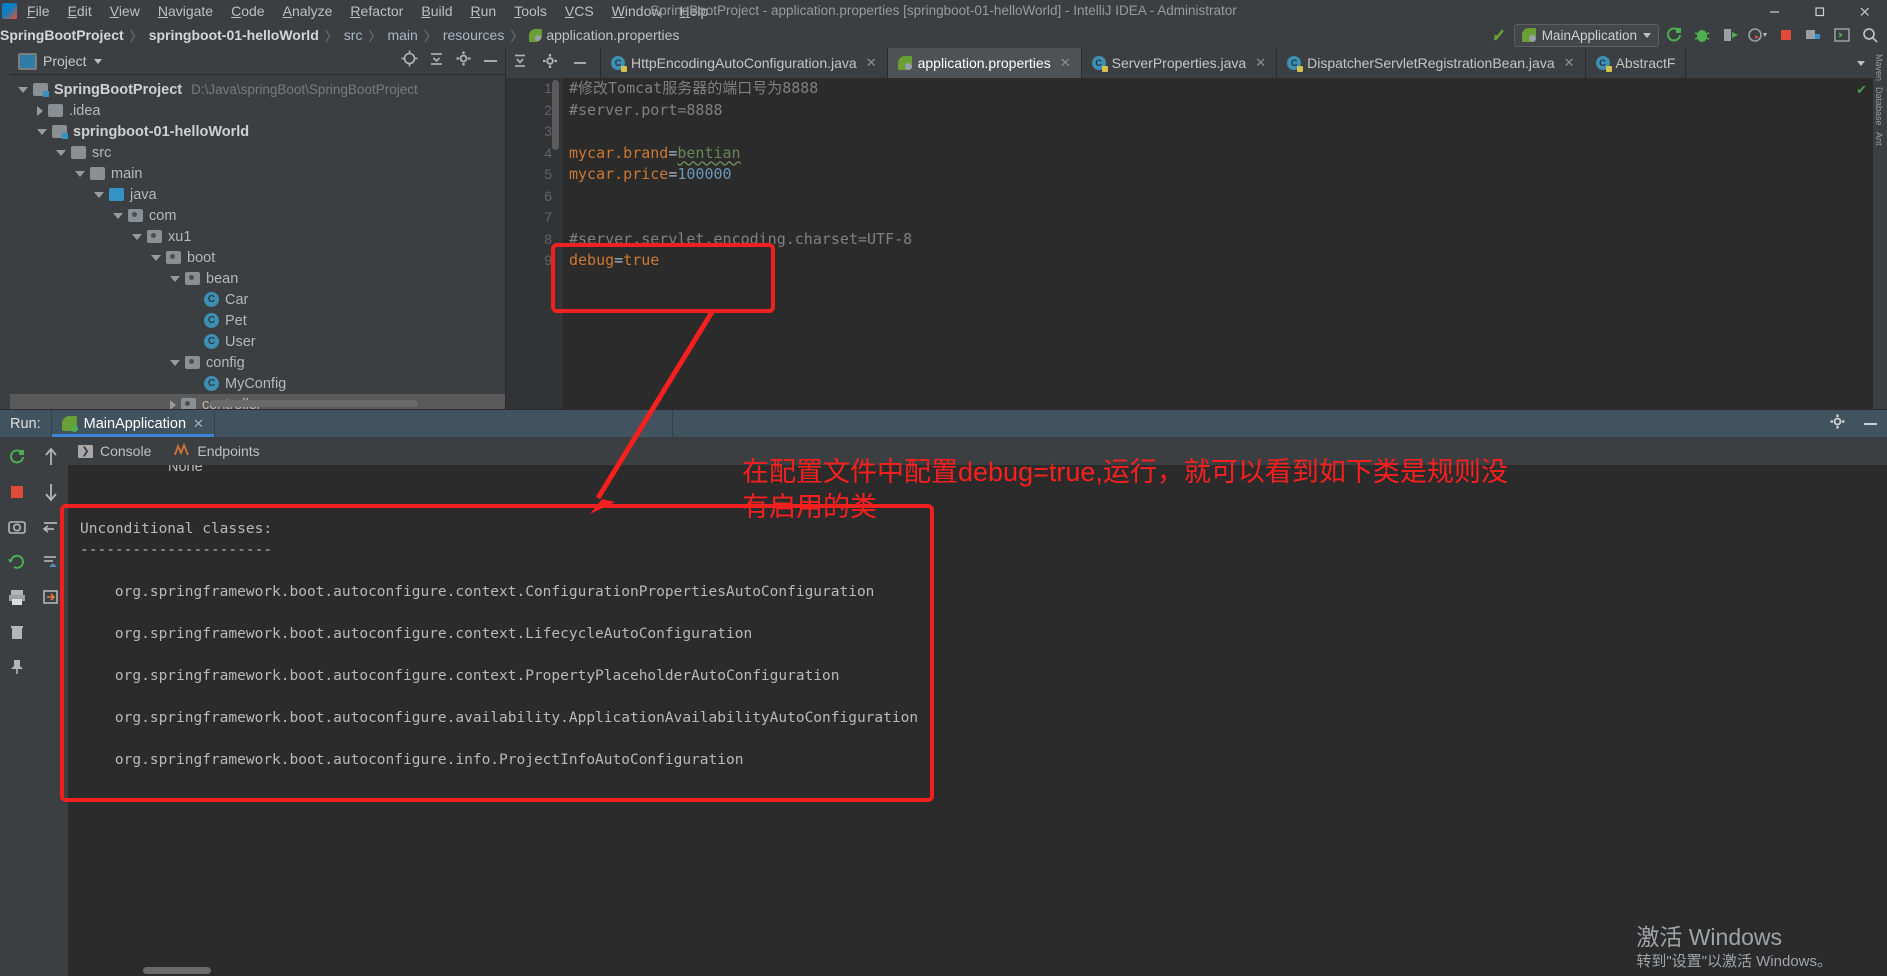 The height and width of the screenshot is (976, 1887). What do you see at coordinates (1879, 139) in the screenshot?
I see `tool-tab-ant: Ant` at bounding box center [1879, 139].